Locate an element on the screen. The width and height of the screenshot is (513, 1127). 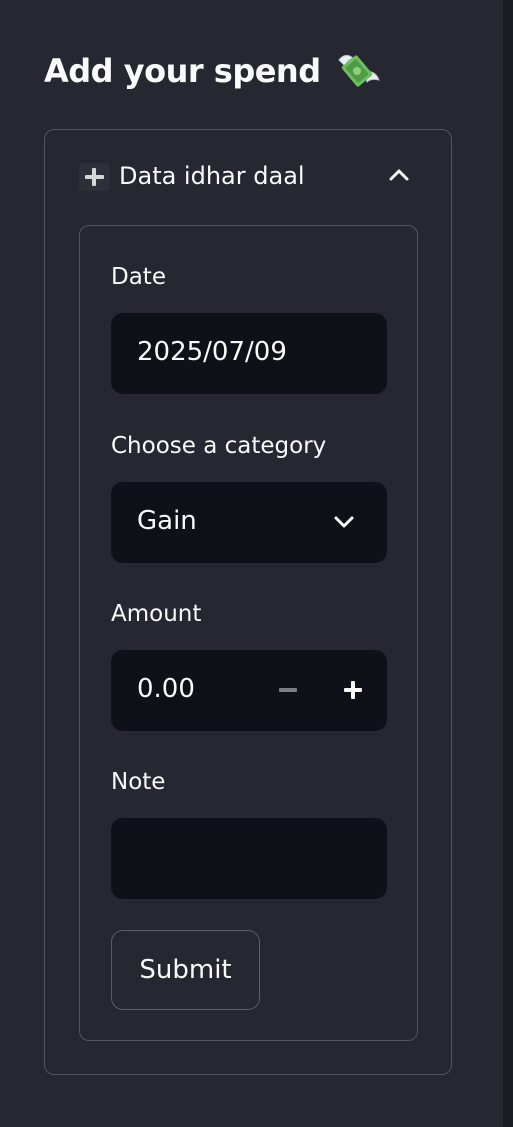
date-input: 2025/07/09 is located at coordinates (249, 353).